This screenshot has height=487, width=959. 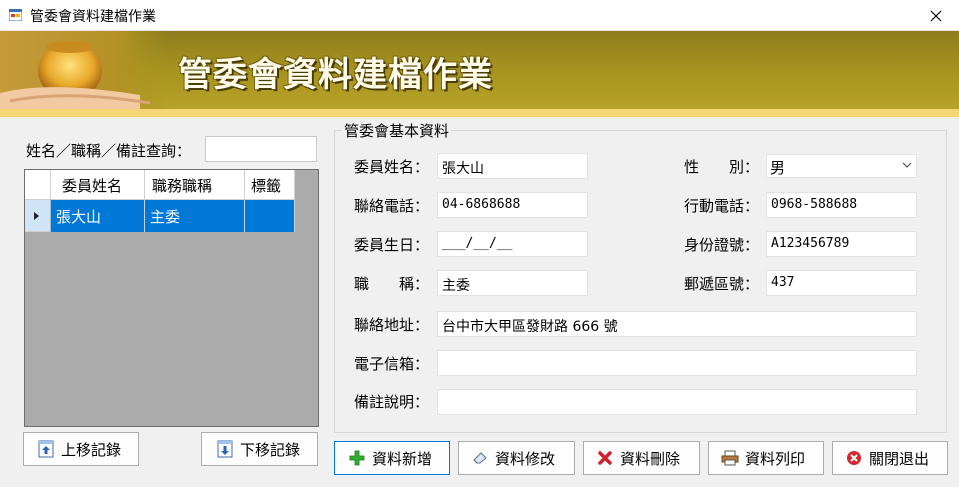 What do you see at coordinates (109, 151) in the screenshot?
I see `search-label: 姓名／職稱／備註查詢：` at bounding box center [109, 151].